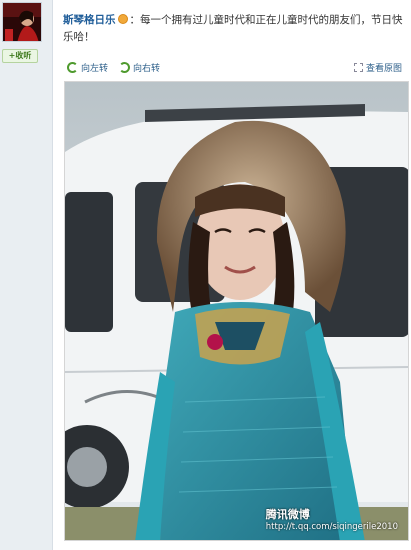 This screenshot has width=411, height=550. What do you see at coordinates (234, 69) in the screenshot?
I see `photo-toolbar: 向左转 向右转 查看原图` at bounding box center [234, 69].